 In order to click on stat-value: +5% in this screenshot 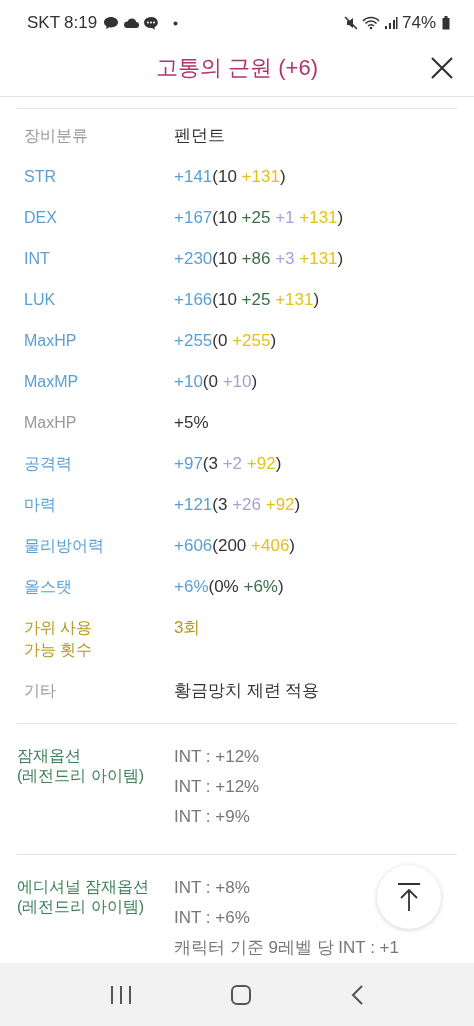, I will do `click(191, 423)`.